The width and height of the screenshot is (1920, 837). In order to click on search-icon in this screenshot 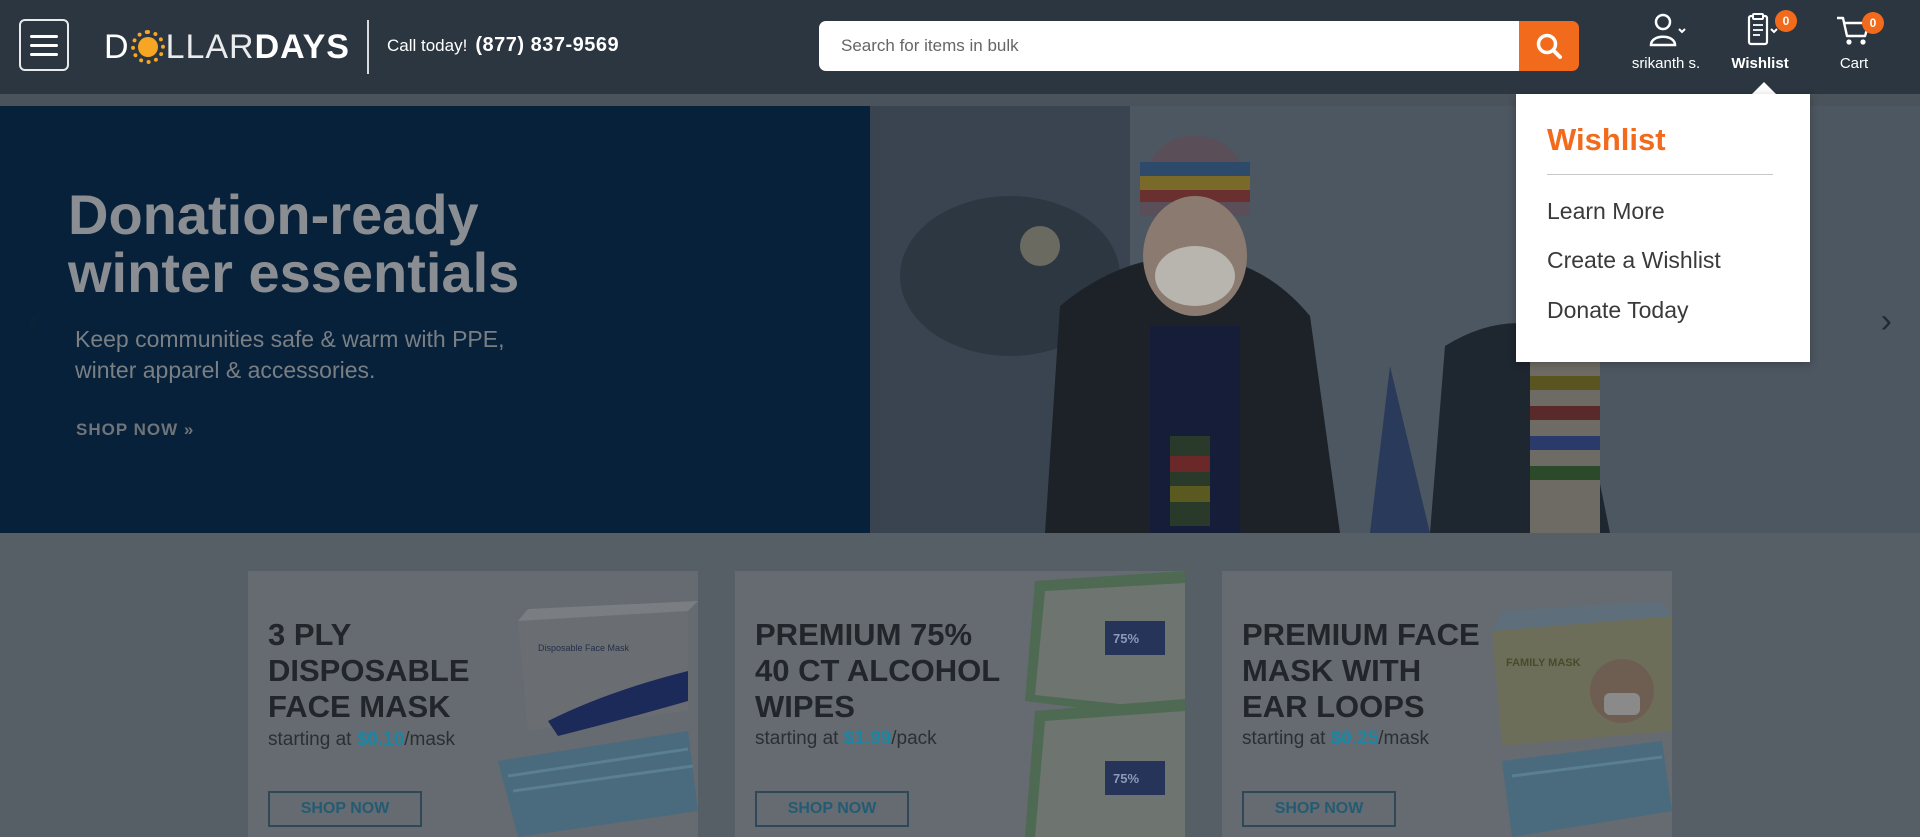, I will do `click(1549, 46)`.